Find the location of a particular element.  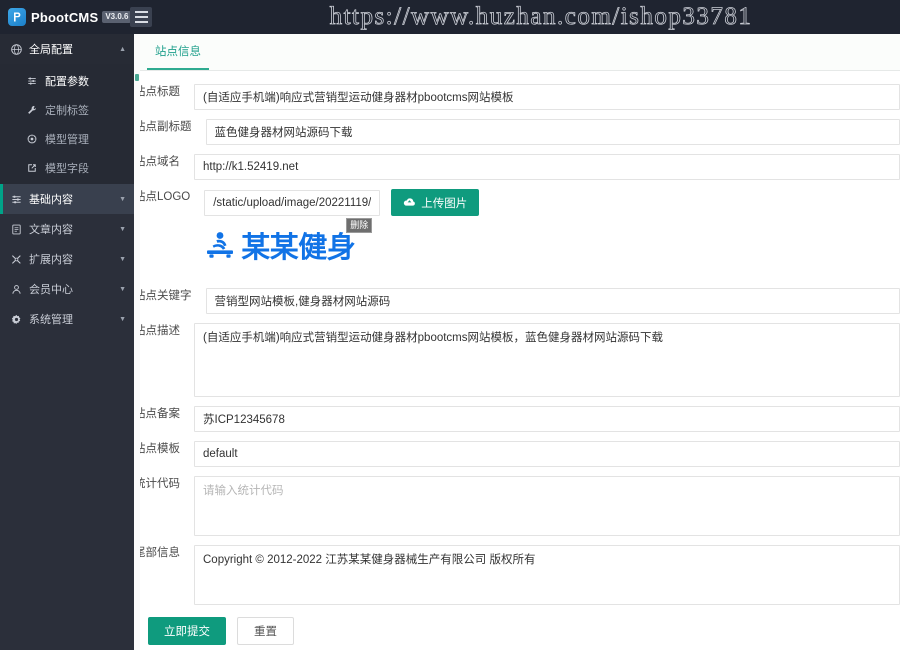

field-row-site-subtitle: 站点副标题 is located at coordinates (517, 132).